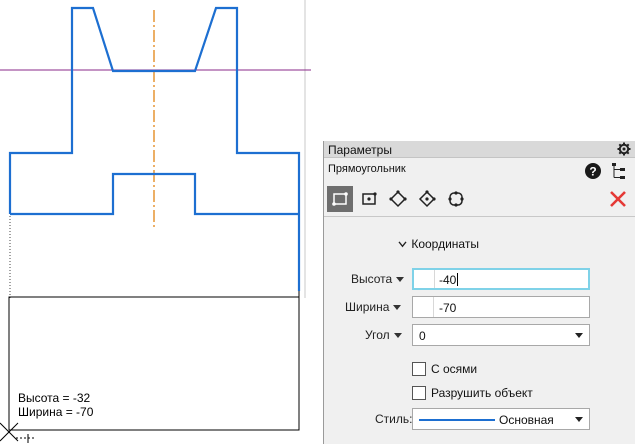 The width and height of the screenshot is (635, 444). What do you see at coordinates (457, 420) in the screenshot?
I see `line-style-preview` at bounding box center [457, 420].